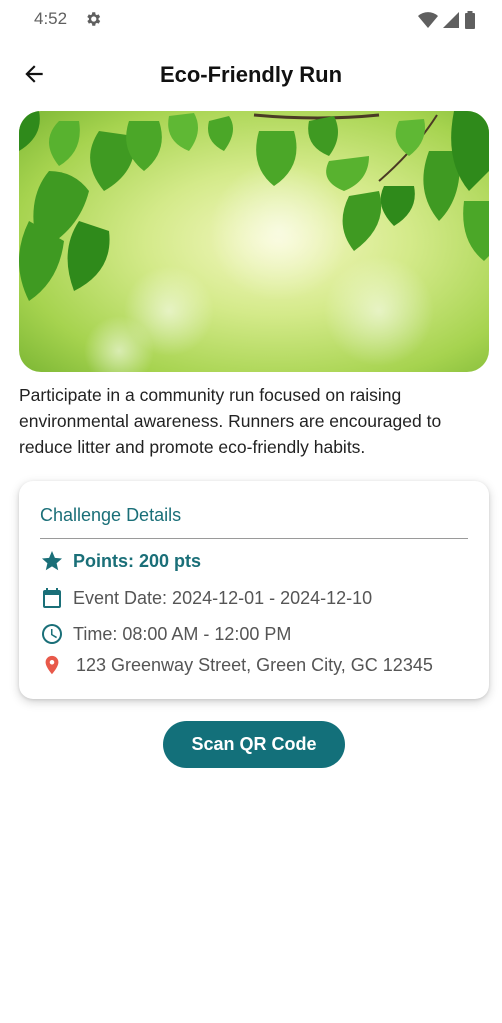 The height and width of the screenshot is (1023, 502). I want to click on status-time: 4:52, so click(51, 18).